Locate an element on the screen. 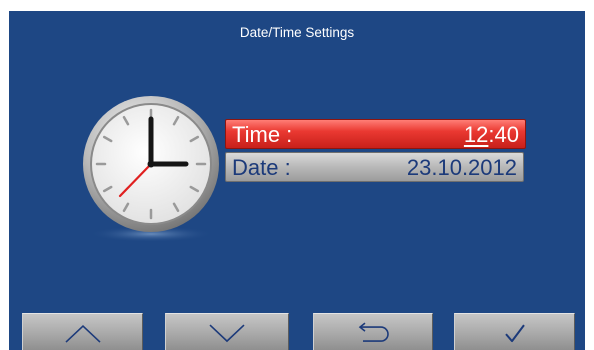 This screenshot has width=594, height=350. chevron-down-icon is located at coordinates (227, 333).